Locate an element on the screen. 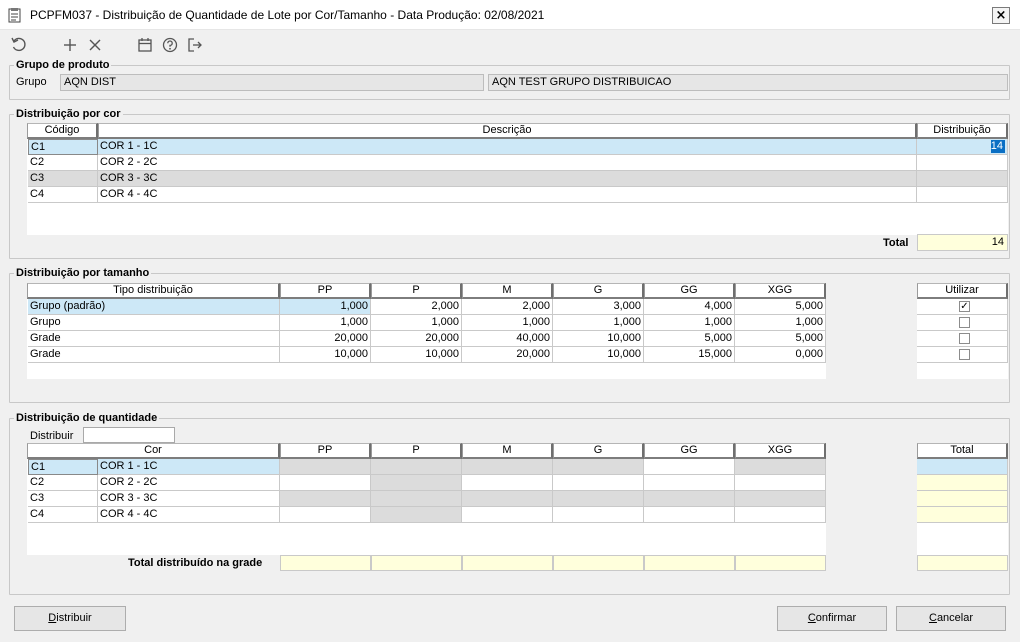 The width and height of the screenshot is (1020, 642). exit-icon is located at coordinates (195, 45).